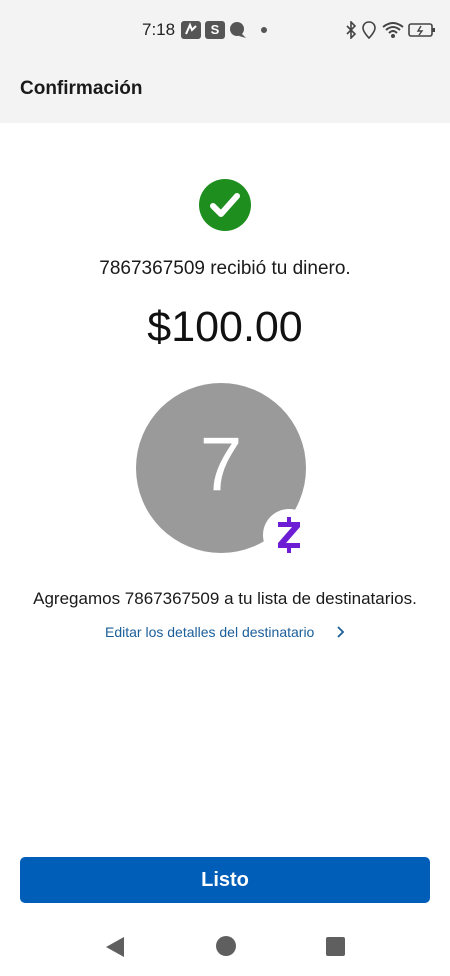 The width and height of the screenshot is (450, 976). What do you see at coordinates (264, 30) in the screenshot?
I see `notification-dot` at bounding box center [264, 30].